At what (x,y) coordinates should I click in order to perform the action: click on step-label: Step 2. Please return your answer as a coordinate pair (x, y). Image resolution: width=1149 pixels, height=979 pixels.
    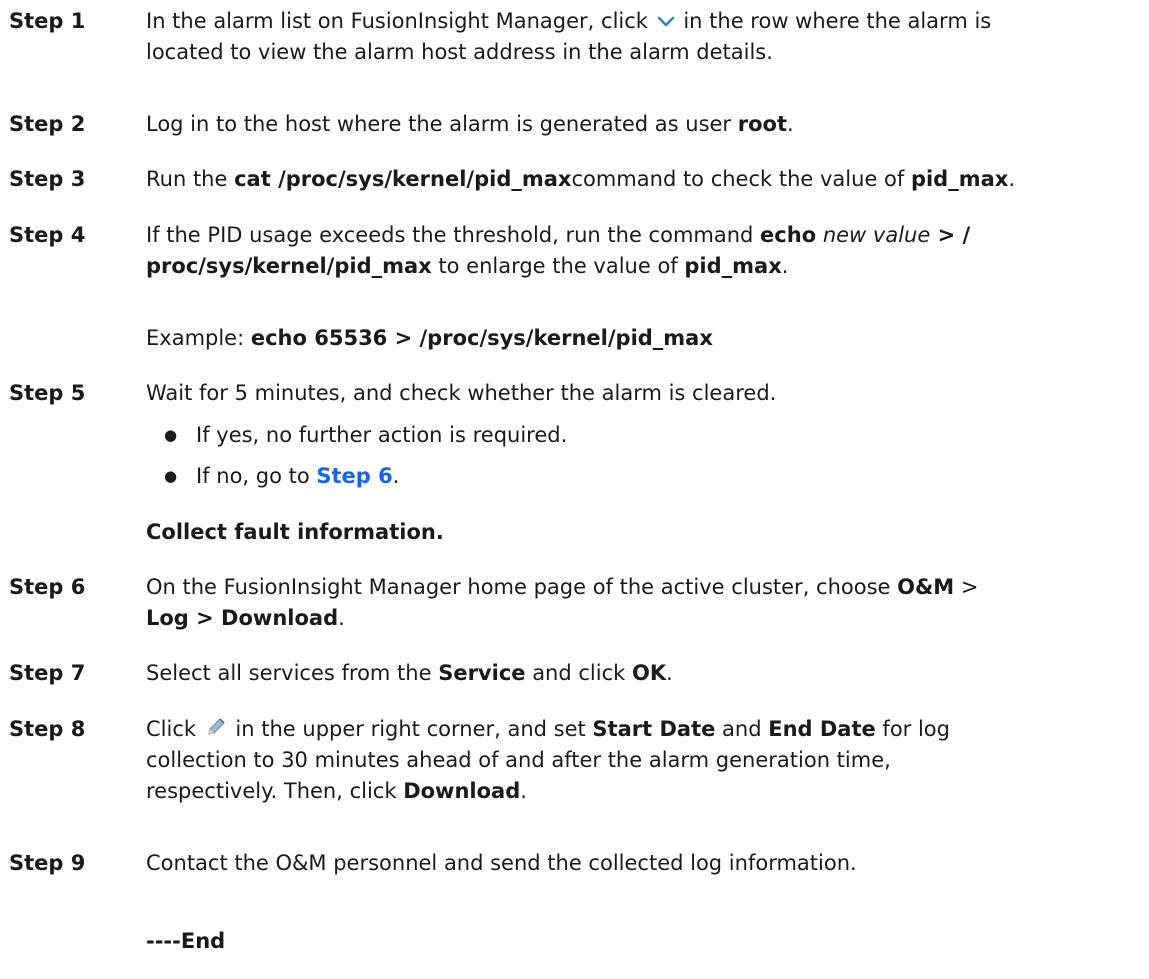
    Looking at the image, I should click on (47, 124).